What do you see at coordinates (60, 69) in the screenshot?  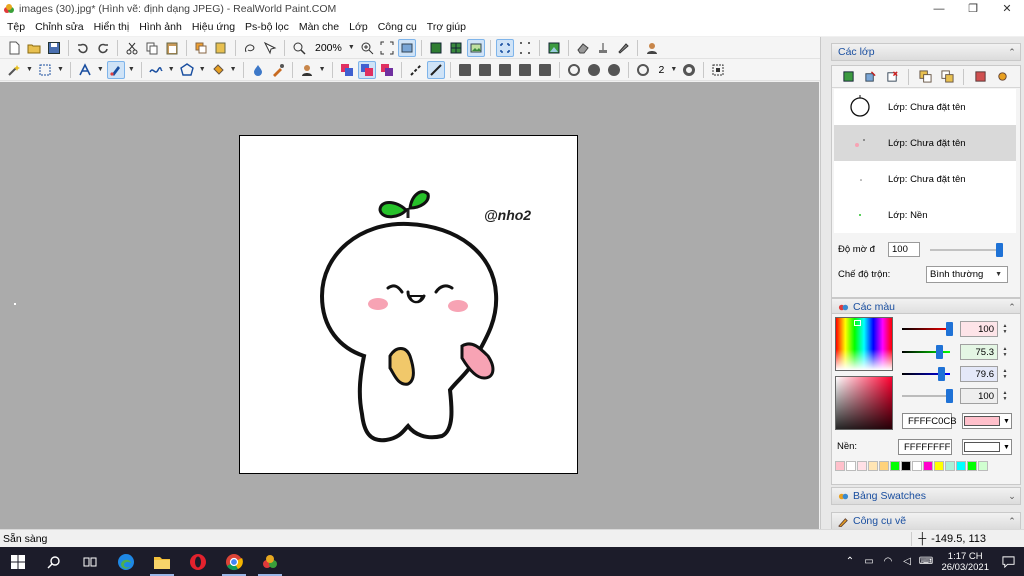 I see `rect-select-dropdown-icon: ▼` at bounding box center [60, 69].